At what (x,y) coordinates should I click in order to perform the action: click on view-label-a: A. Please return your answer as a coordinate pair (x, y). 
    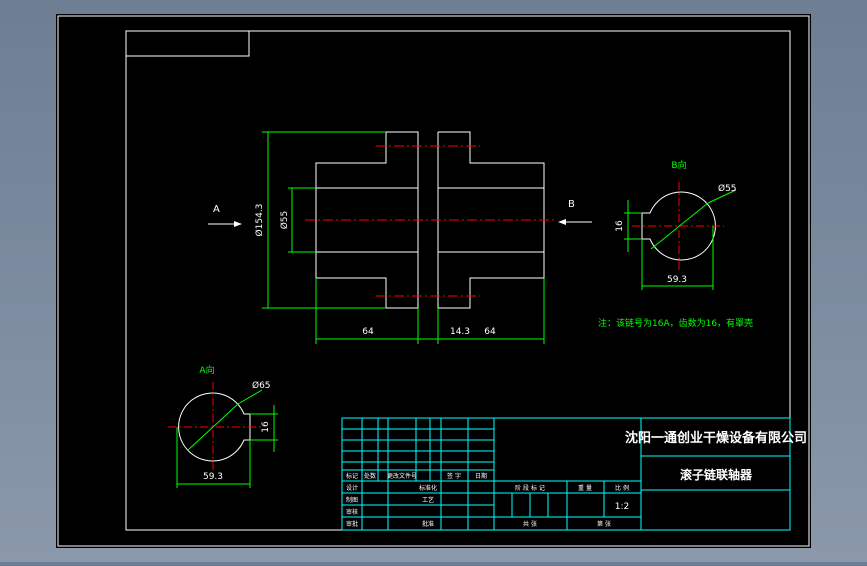
    Looking at the image, I should click on (216, 209).